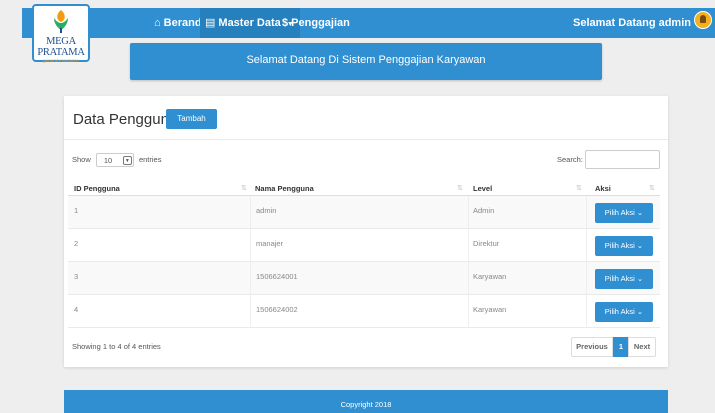  Describe the element at coordinates (277, 309) in the screenshot. I see `cell-name: 1506624002` at that location.